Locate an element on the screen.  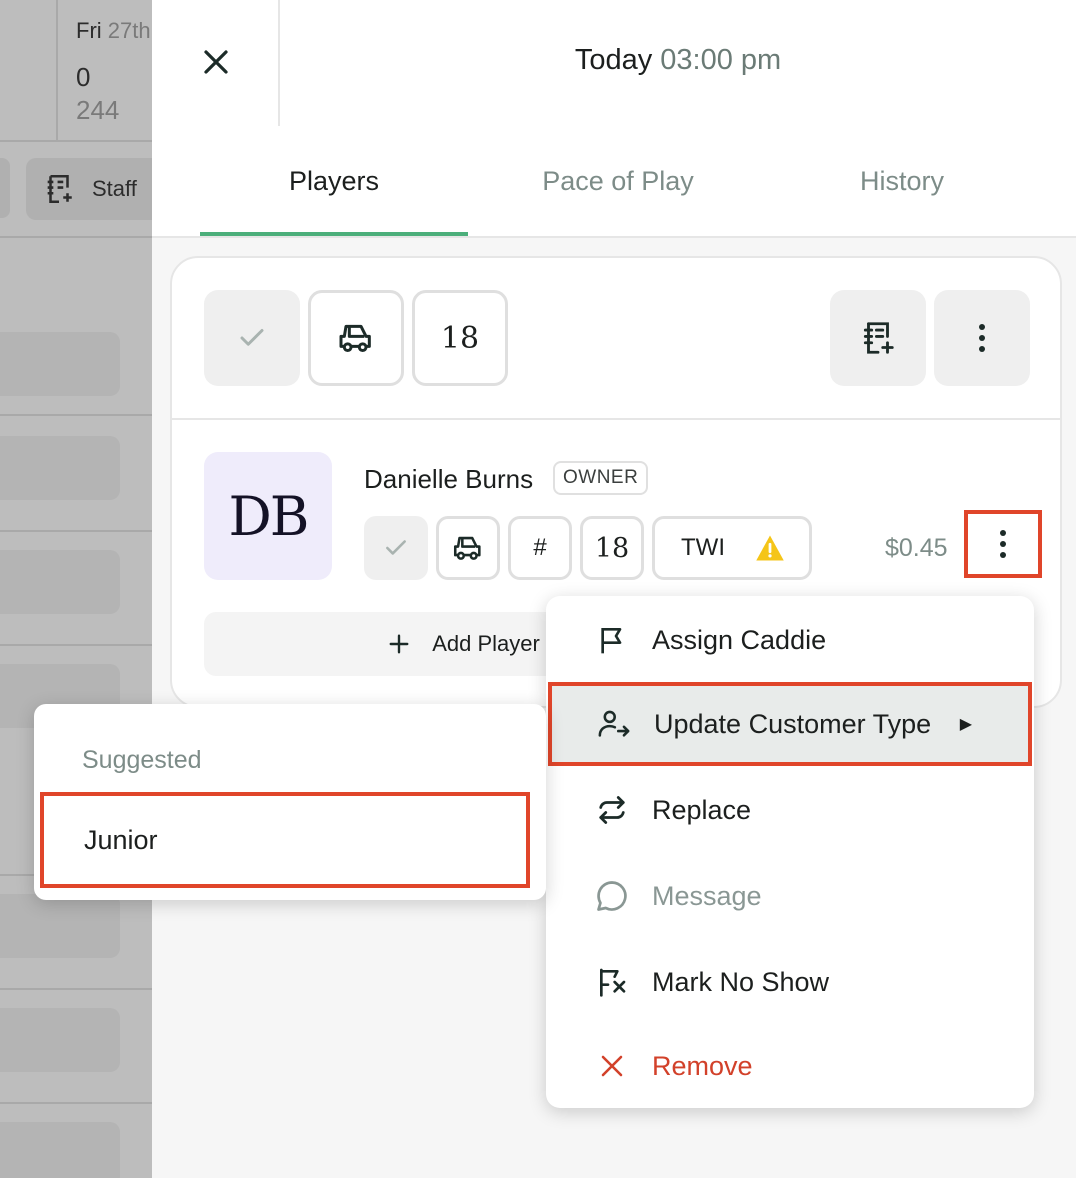
day-date: 27th is located at coordinates (129, 30).